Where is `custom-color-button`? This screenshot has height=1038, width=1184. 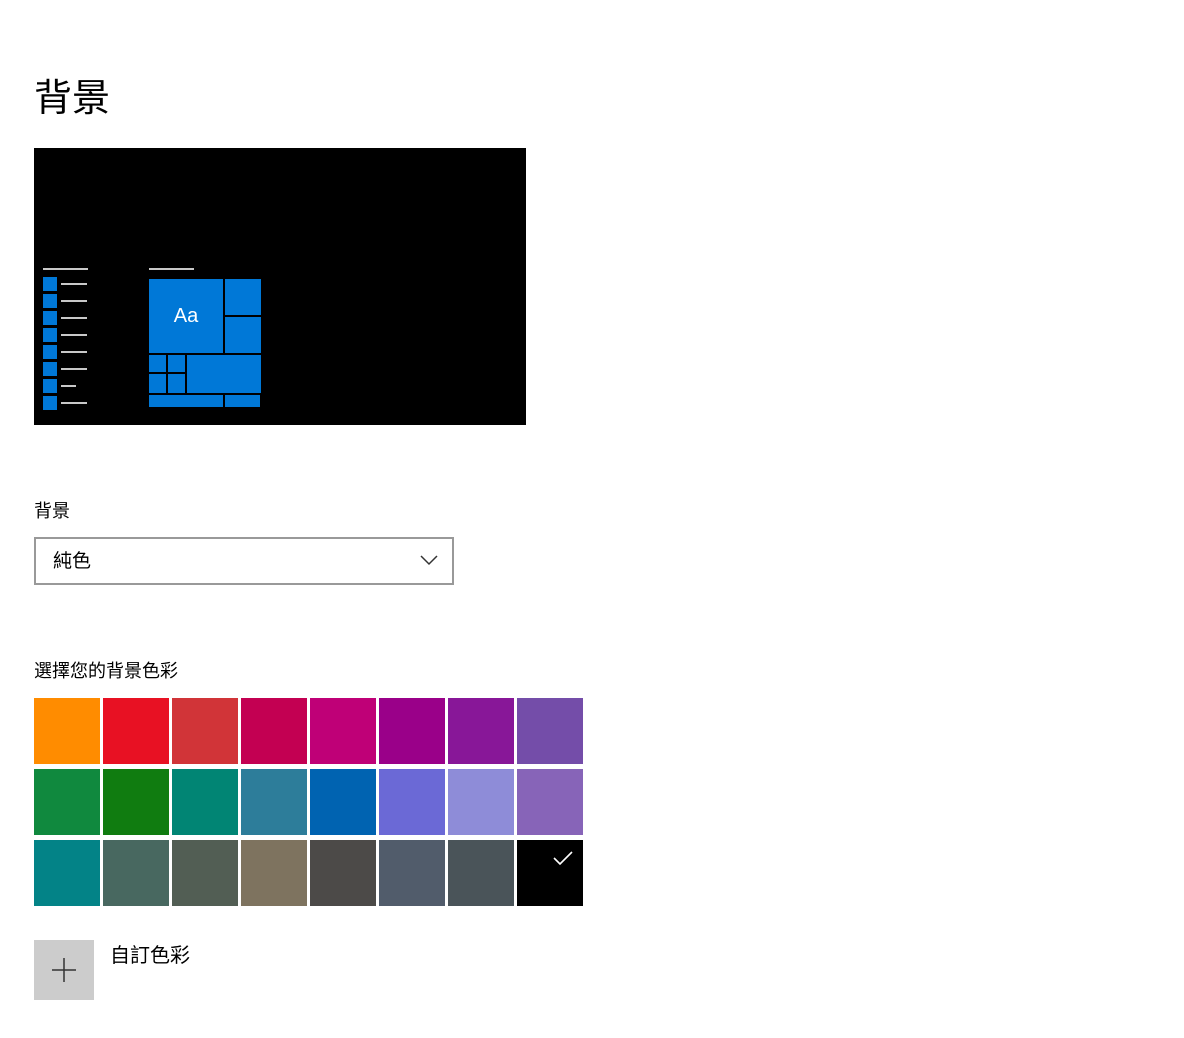
custom-color-button is located at coordinates (64, 970).